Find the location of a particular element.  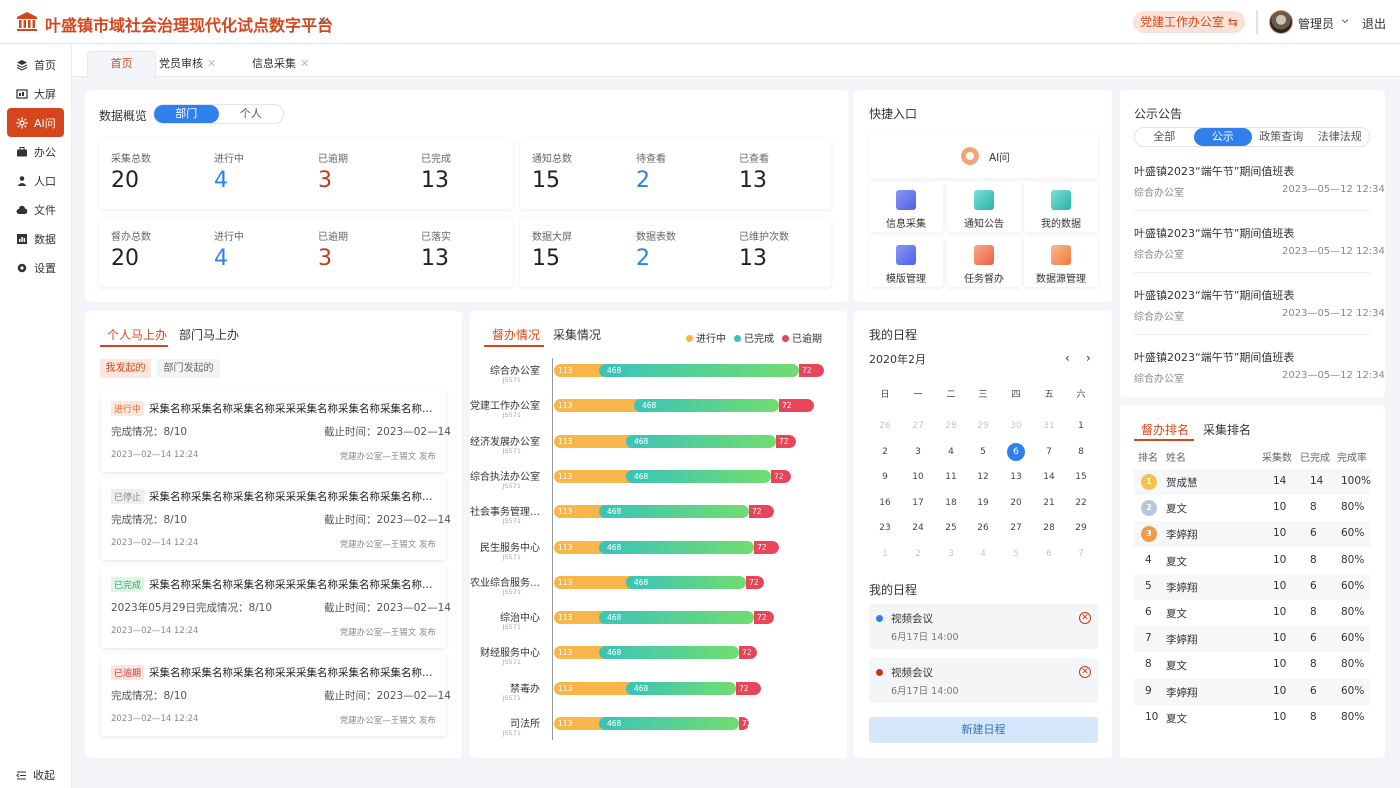

next-month-button: › is located at coordinates (1088, 358).